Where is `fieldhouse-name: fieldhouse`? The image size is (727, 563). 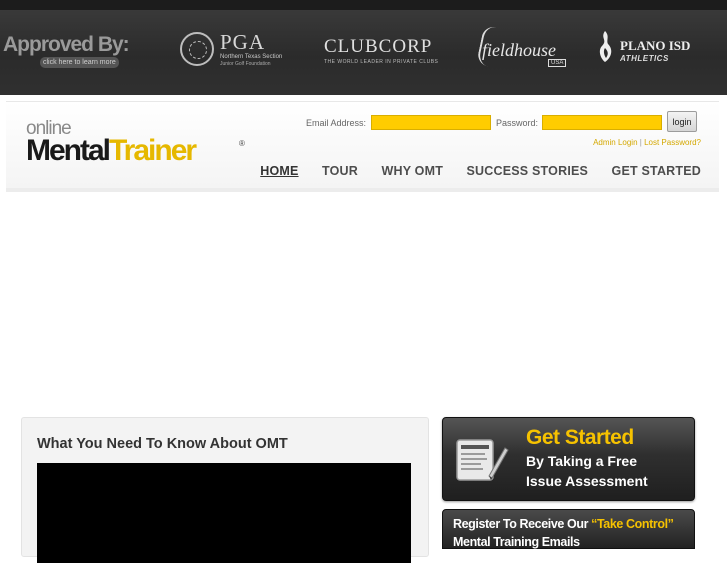 fieldhouse-name: fieldhouse is located at coordinates (519, 50).